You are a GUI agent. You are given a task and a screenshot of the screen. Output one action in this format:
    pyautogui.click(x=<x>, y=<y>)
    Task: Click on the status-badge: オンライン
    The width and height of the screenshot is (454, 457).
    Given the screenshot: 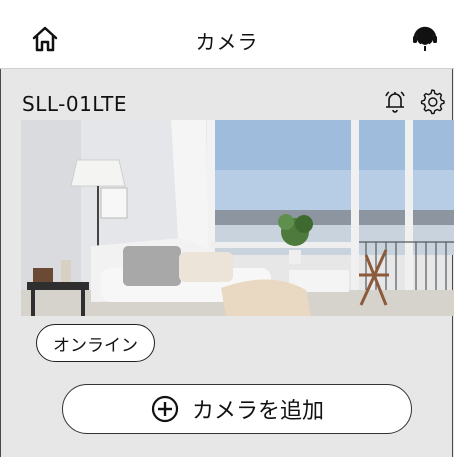 What is the action you would take?
    pyautogui.click(x=95, y=343)
    